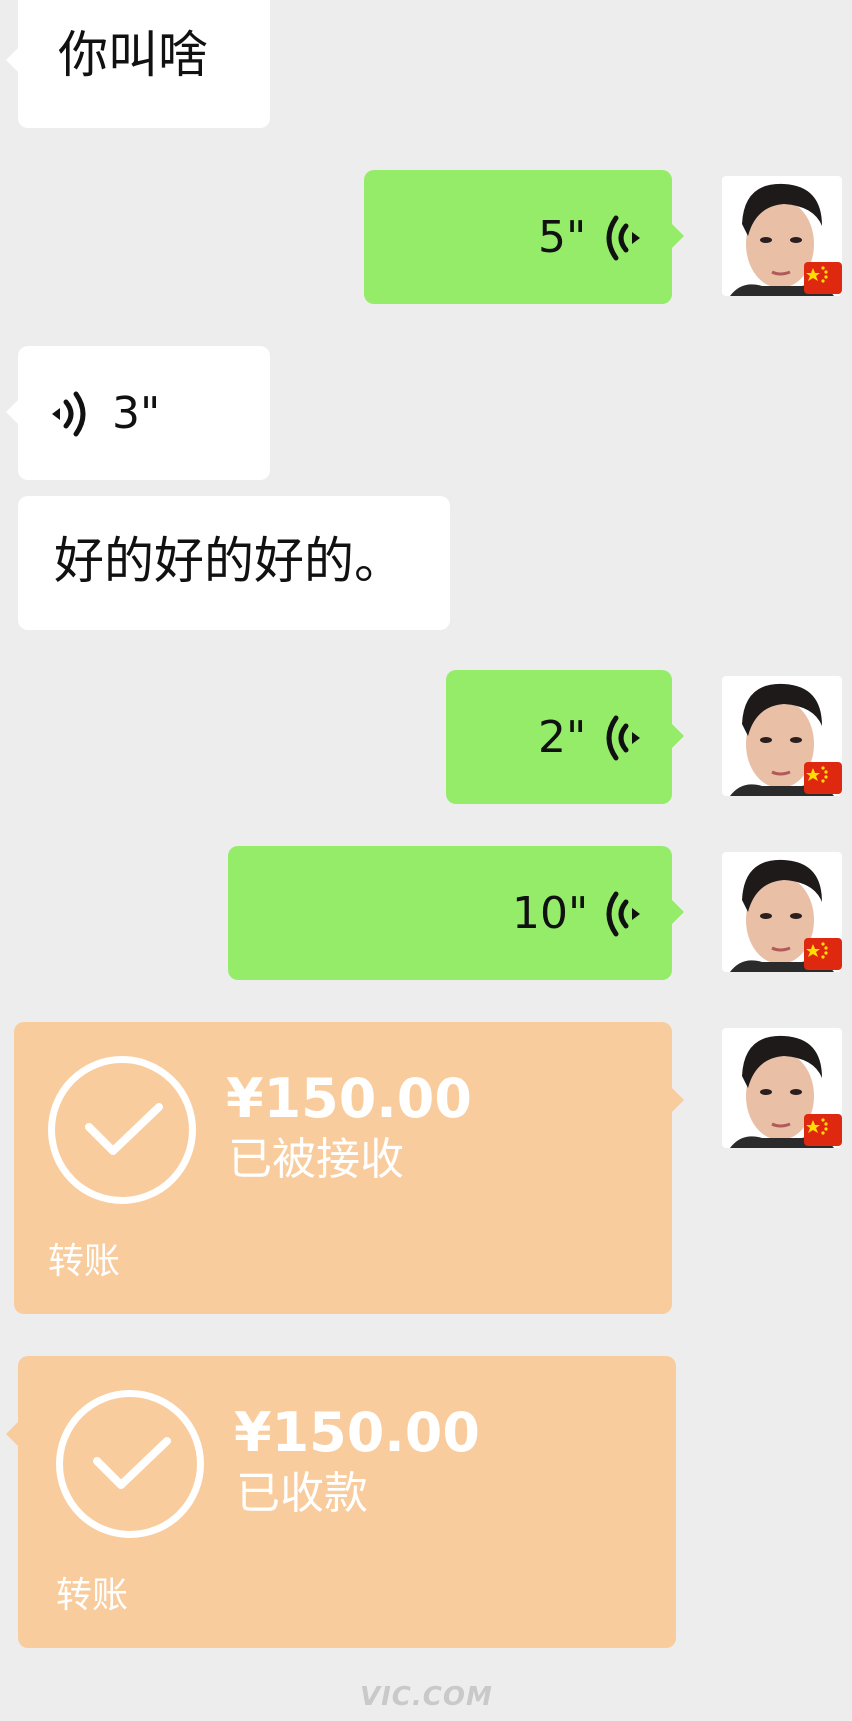  What do you see at coordinates (302, 1493) in the screenshot?
I see `transfer-status: 已收款` at bounding box center [302, 1493].